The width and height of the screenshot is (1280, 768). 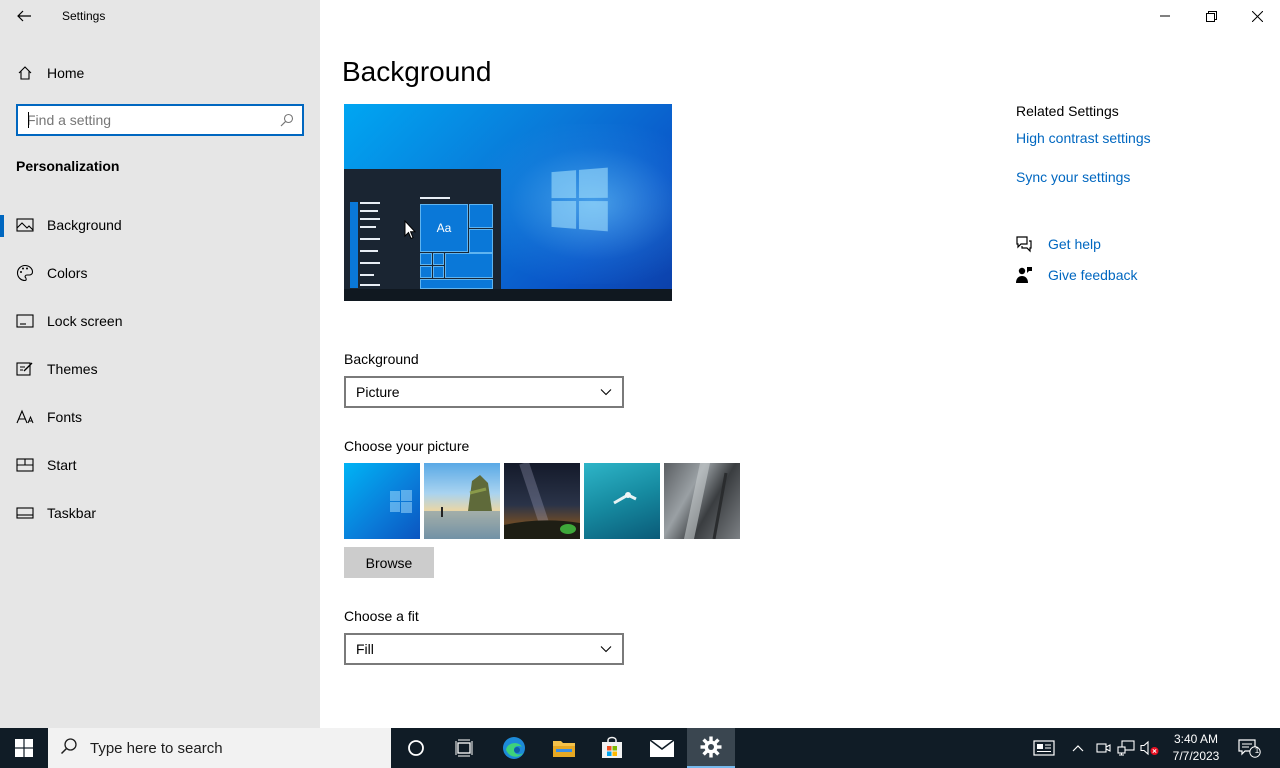 What do you see at coordinates (508, 202) in the screenshot?
I see `desktop-preview: Aa` at bounding box center [508, 202].